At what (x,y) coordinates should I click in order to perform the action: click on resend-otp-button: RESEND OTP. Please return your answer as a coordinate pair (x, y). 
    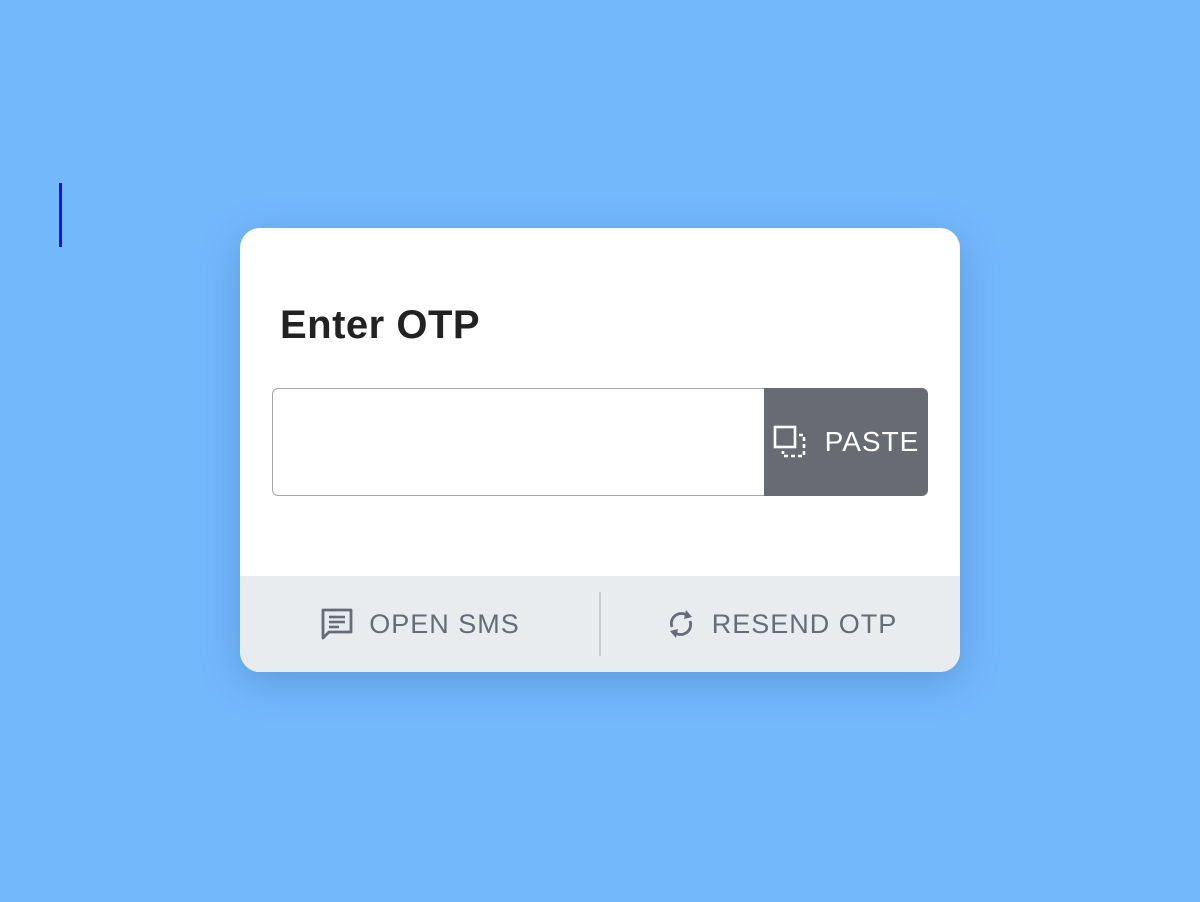
    Looking at the image, I should click on (780, 624).